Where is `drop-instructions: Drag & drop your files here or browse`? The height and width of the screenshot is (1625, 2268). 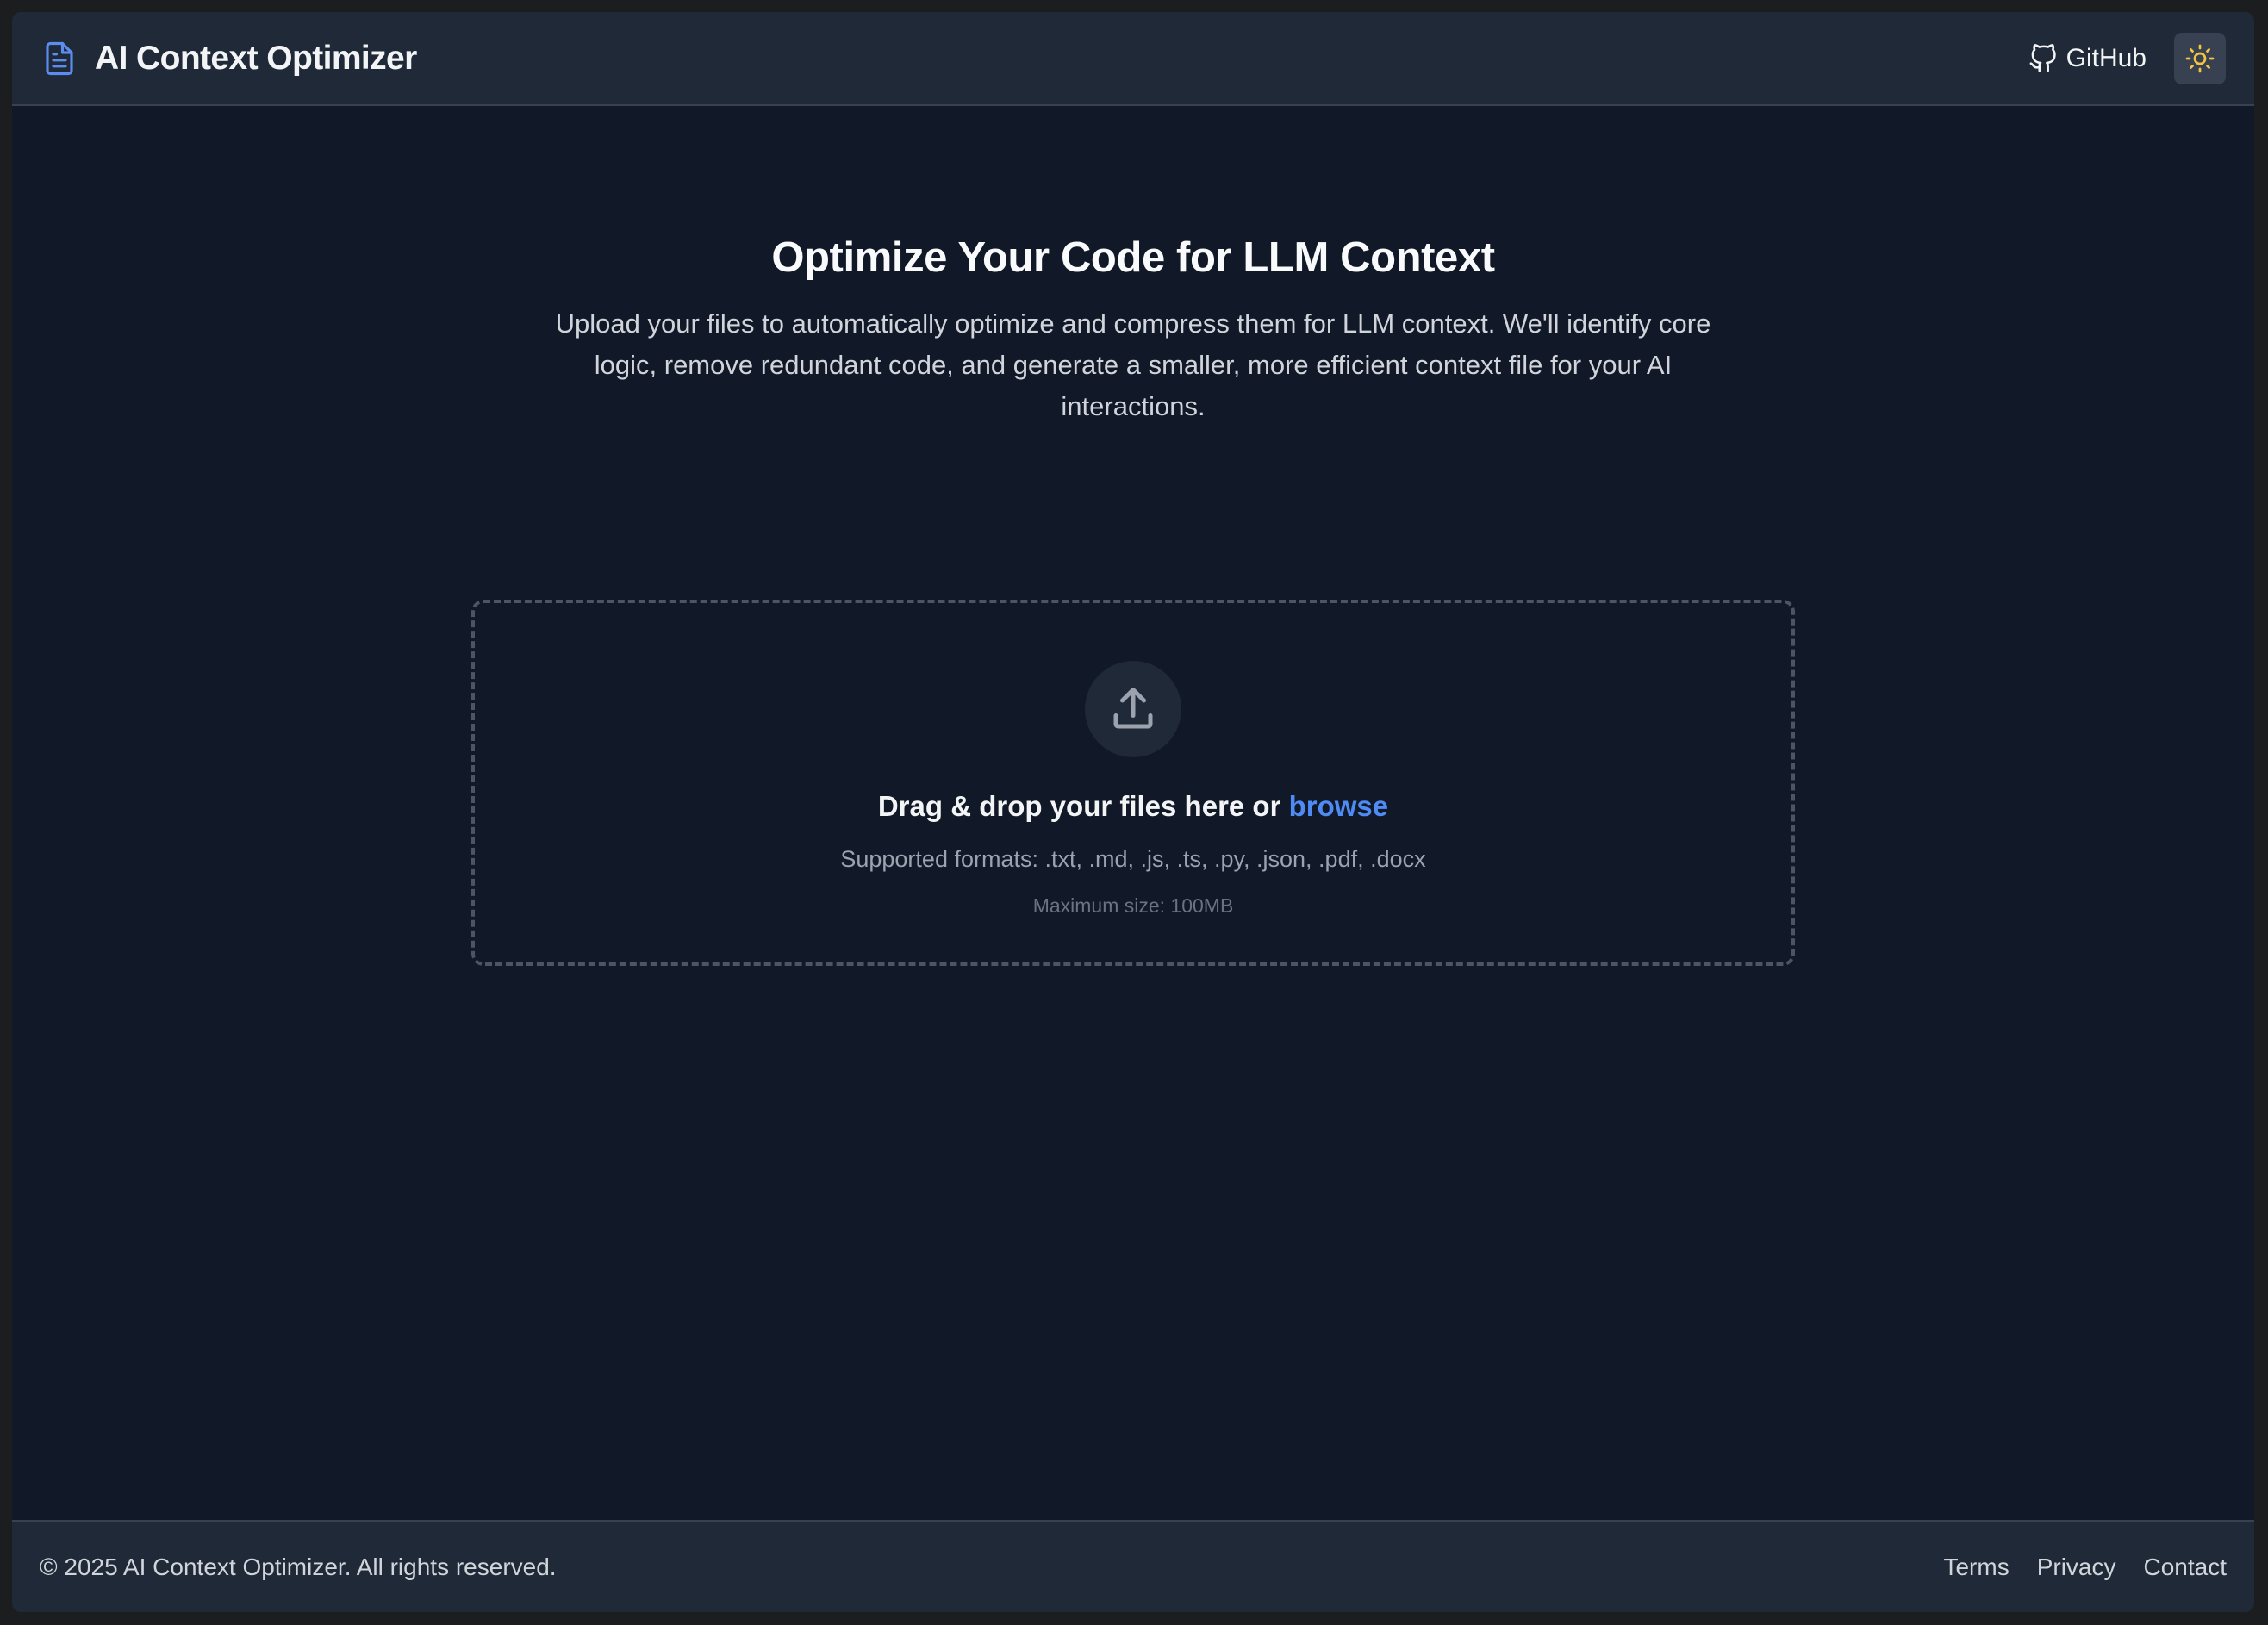 drop-instructions: Drag & drop your files here or browse is located at coordinates (1133, 806).